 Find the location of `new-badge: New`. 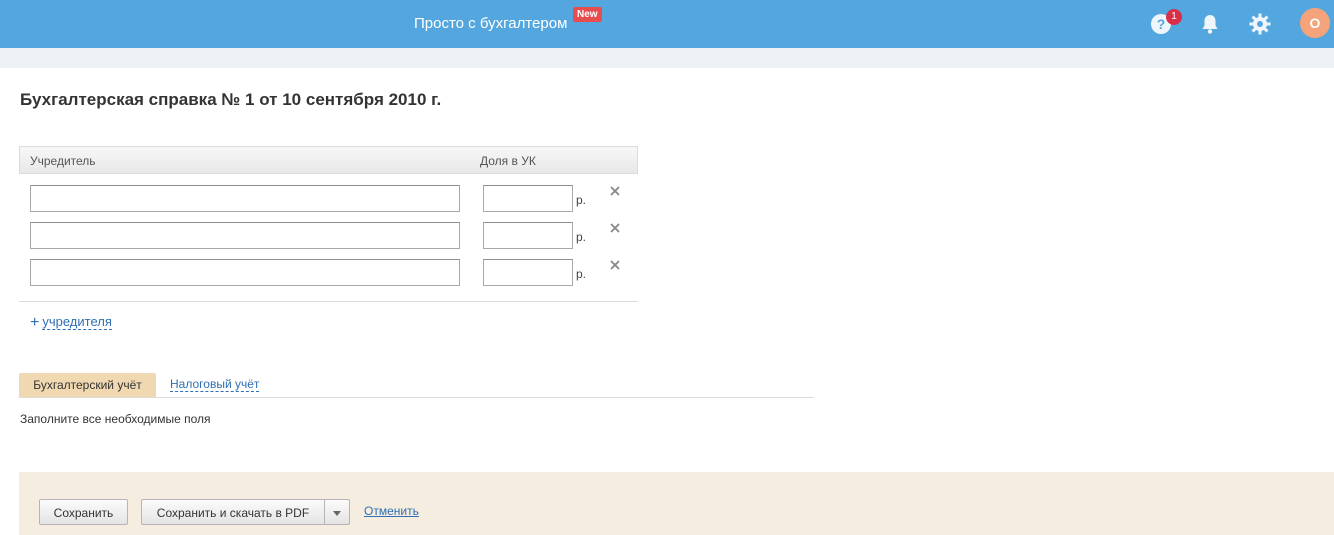

new-badge: New is located at coordinates (587, 14).